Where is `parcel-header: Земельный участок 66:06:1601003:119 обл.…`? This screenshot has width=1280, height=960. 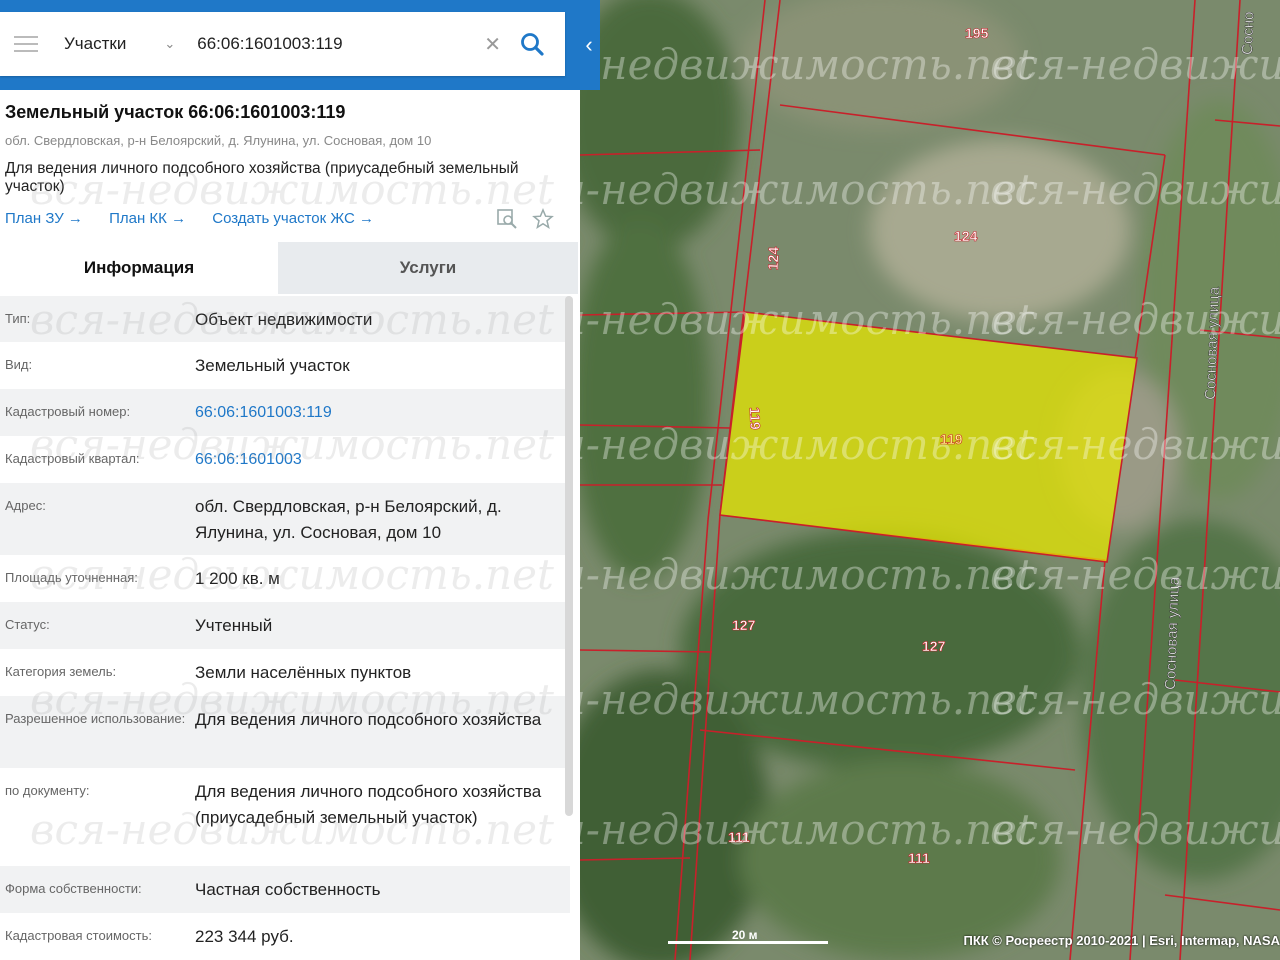 parcel-header: Земельный участок 66:06:1601003:119 обл.… is located at coordinates (290, 165).